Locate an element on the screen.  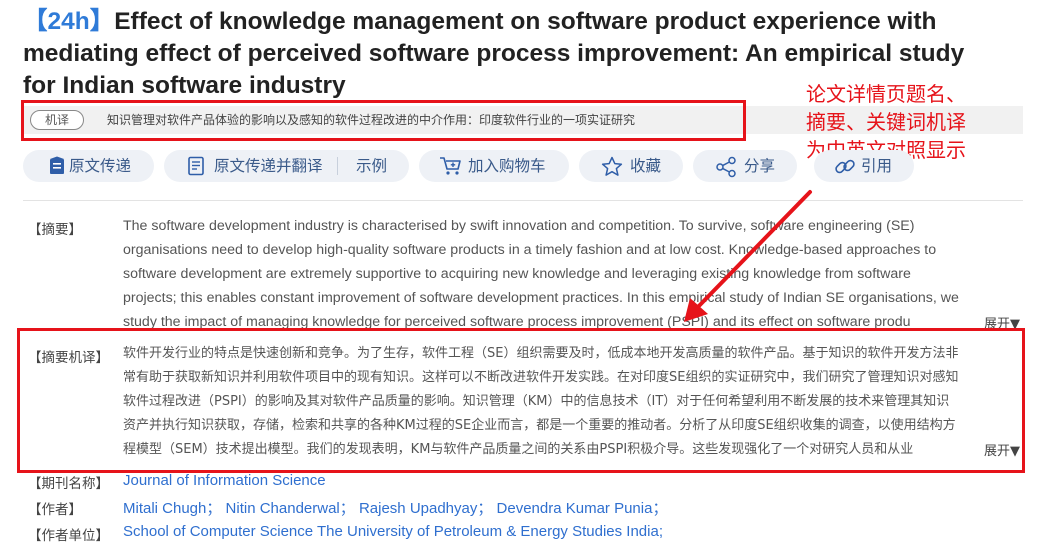
arrow-shaft is located at coordinates (752, 251).